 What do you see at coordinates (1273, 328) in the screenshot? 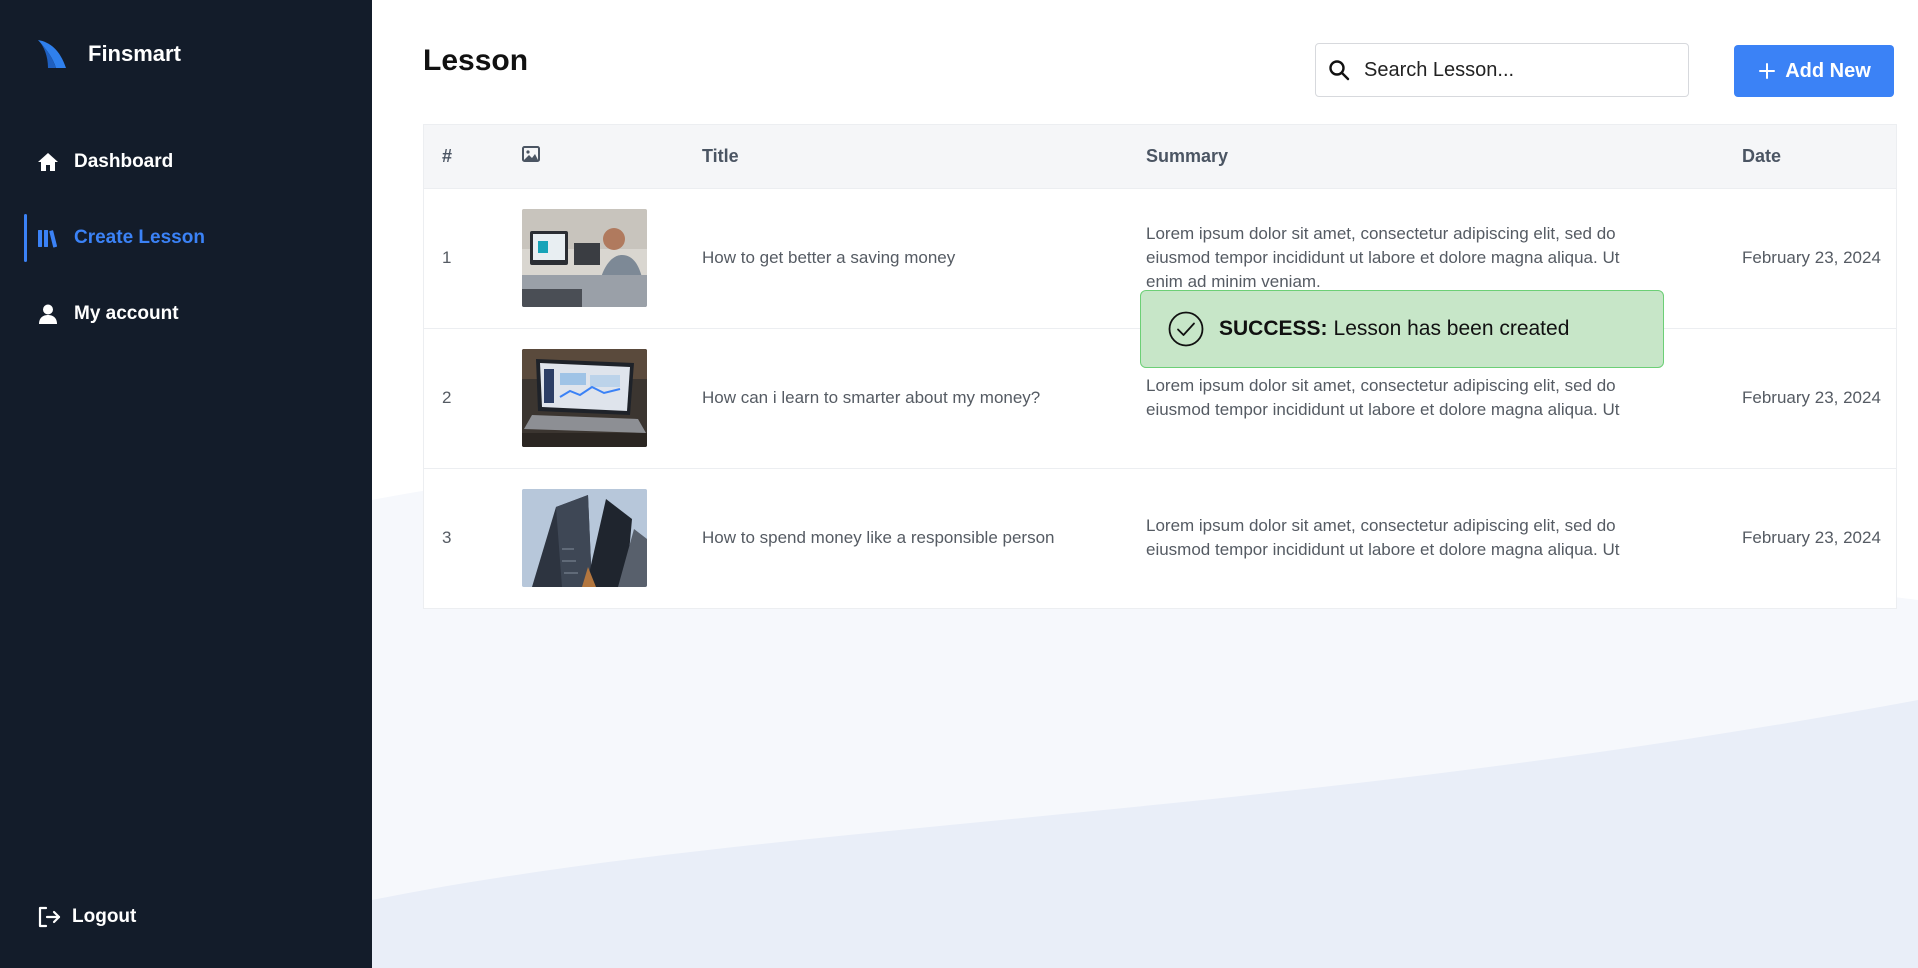
I see `toast-label: SUCCESS:` at bounding box center [1273, 328].